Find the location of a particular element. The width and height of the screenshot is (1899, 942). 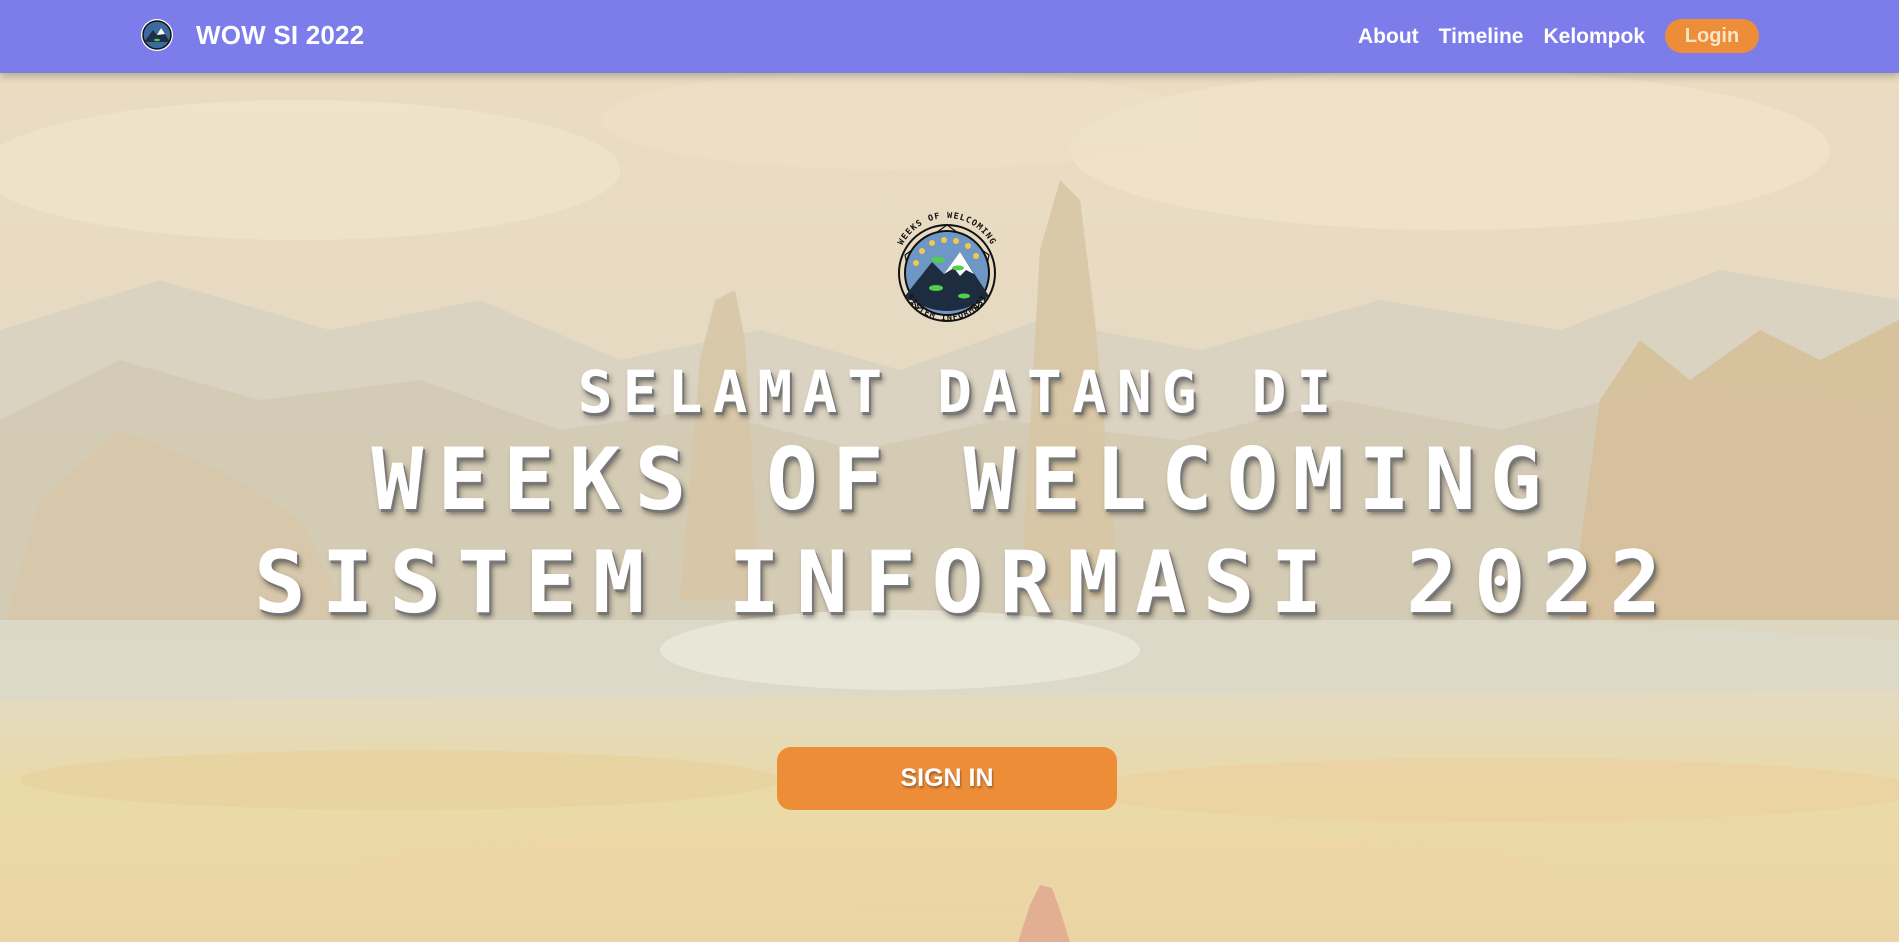

main-title-line-2: SISTEM INFORMASI 2022 is located at coordinates (965, 583).